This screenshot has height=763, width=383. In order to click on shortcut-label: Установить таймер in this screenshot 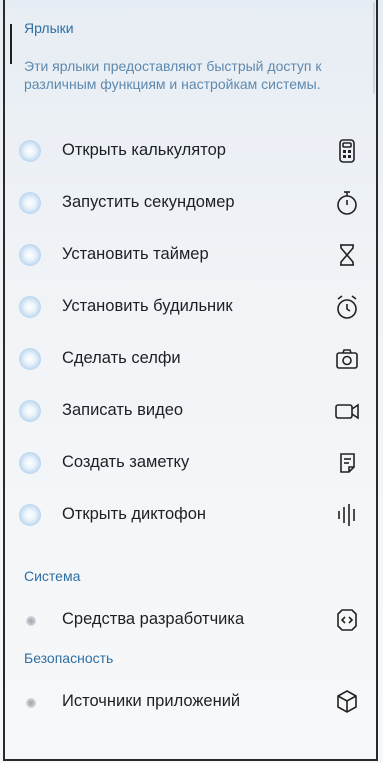, I will do `click(135, 254)`.